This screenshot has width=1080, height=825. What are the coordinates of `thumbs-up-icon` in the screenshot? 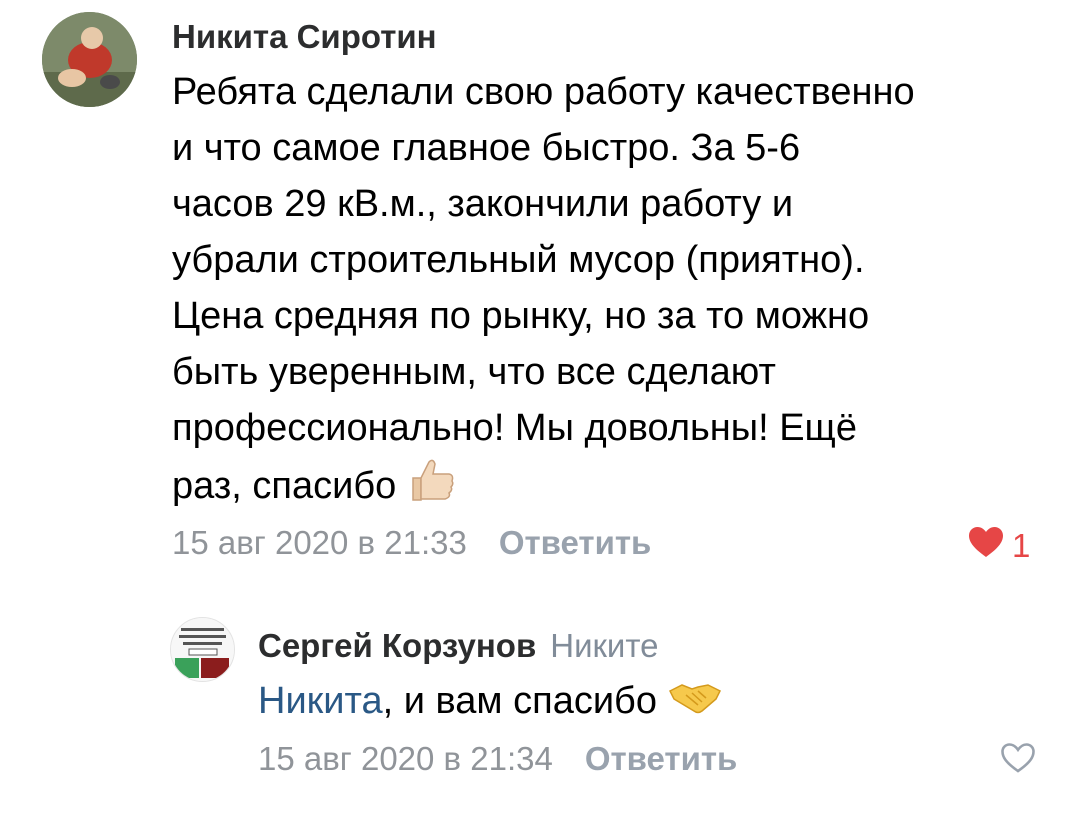 It's located at (432, 488).